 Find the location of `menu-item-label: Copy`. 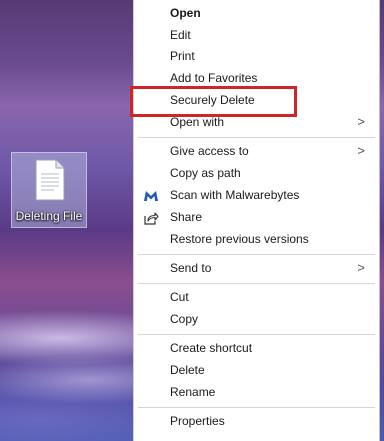

menu-item-label: Copy is located at coordinates (184, 319).